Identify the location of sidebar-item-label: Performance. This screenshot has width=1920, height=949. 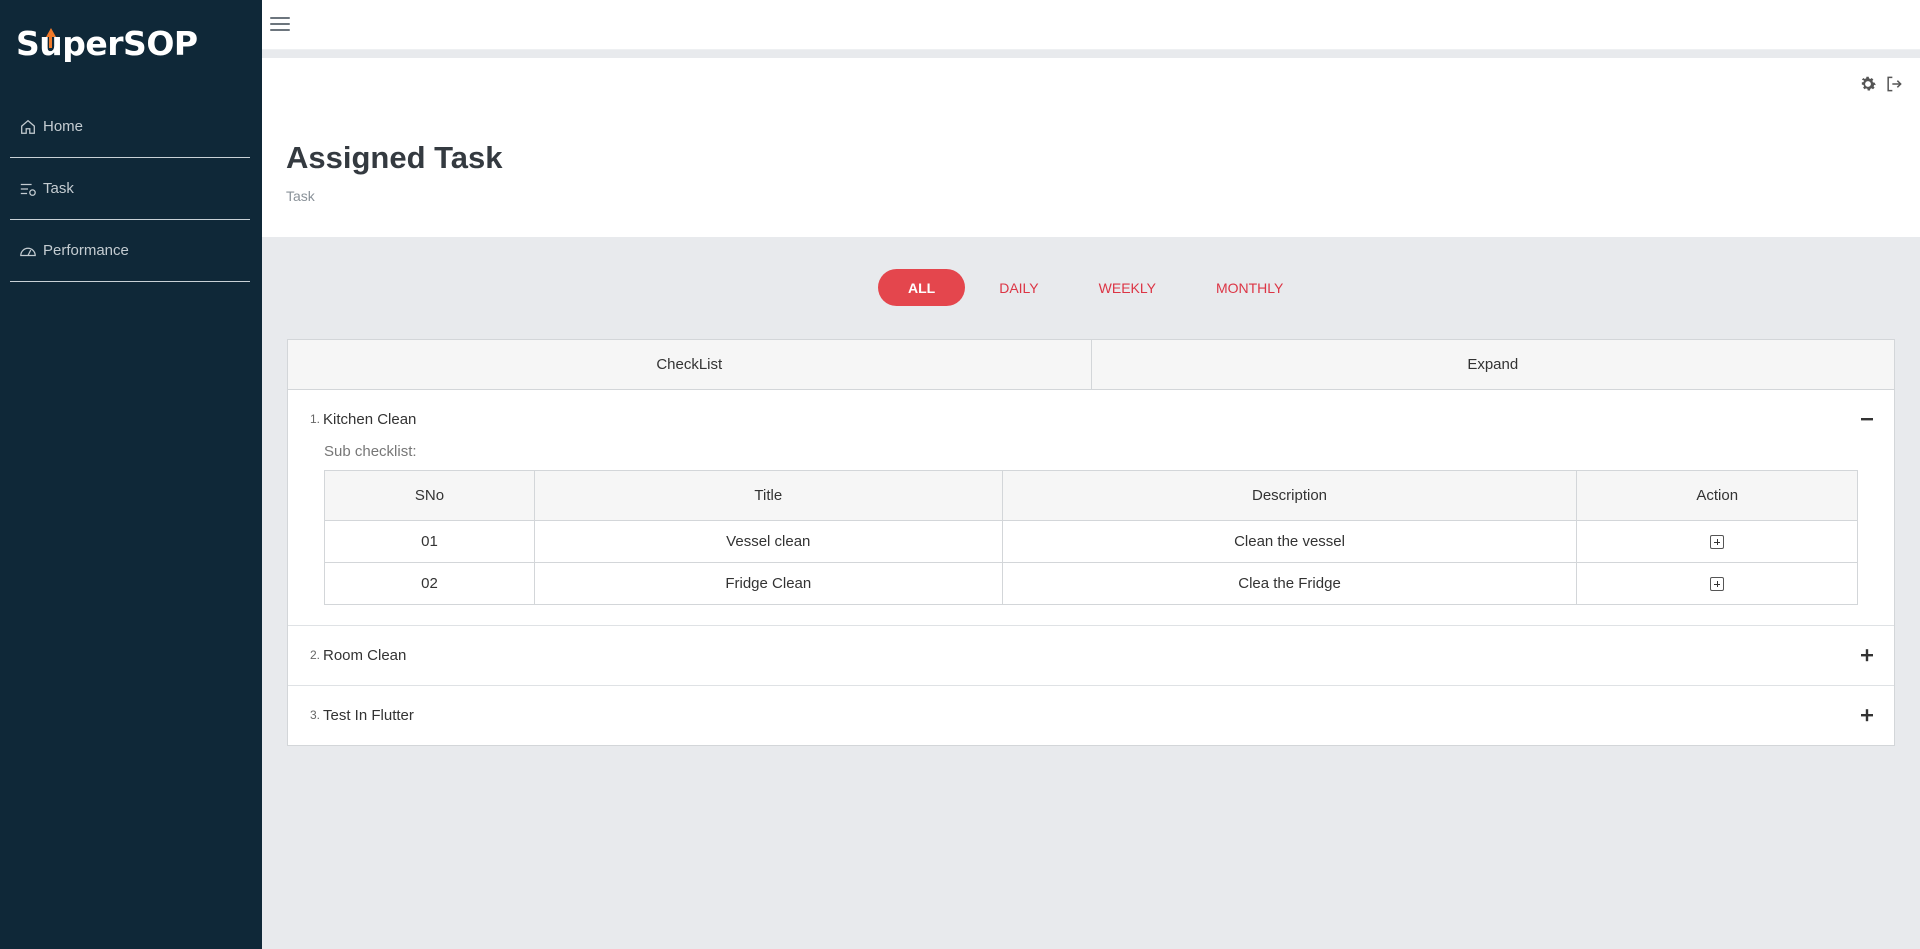
(86, 250).